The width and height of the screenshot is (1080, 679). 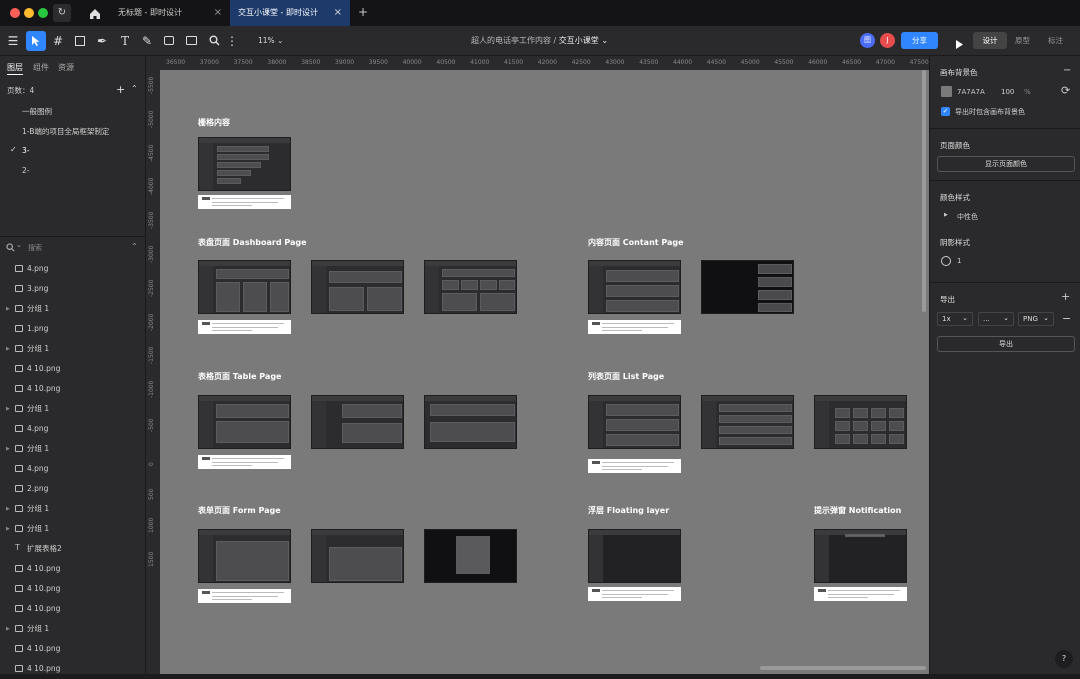 I want to click on layer-item: 1.png, so click(x=73, y=329).